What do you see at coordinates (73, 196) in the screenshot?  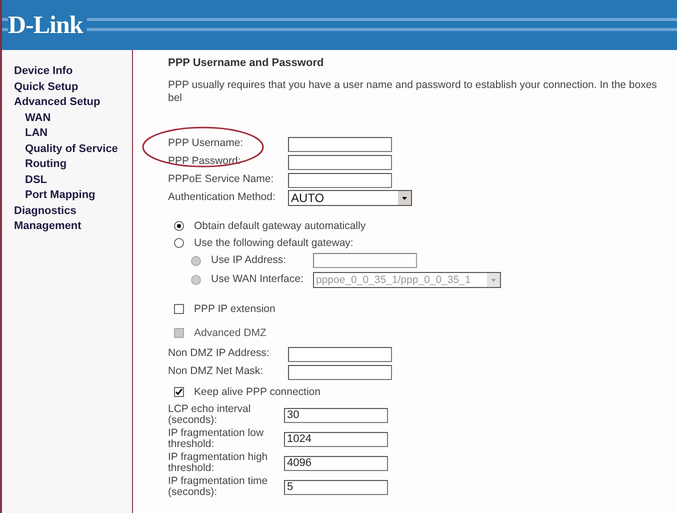 I see `sidebar-item: Port Mapping` at bounding box center [73, 196].